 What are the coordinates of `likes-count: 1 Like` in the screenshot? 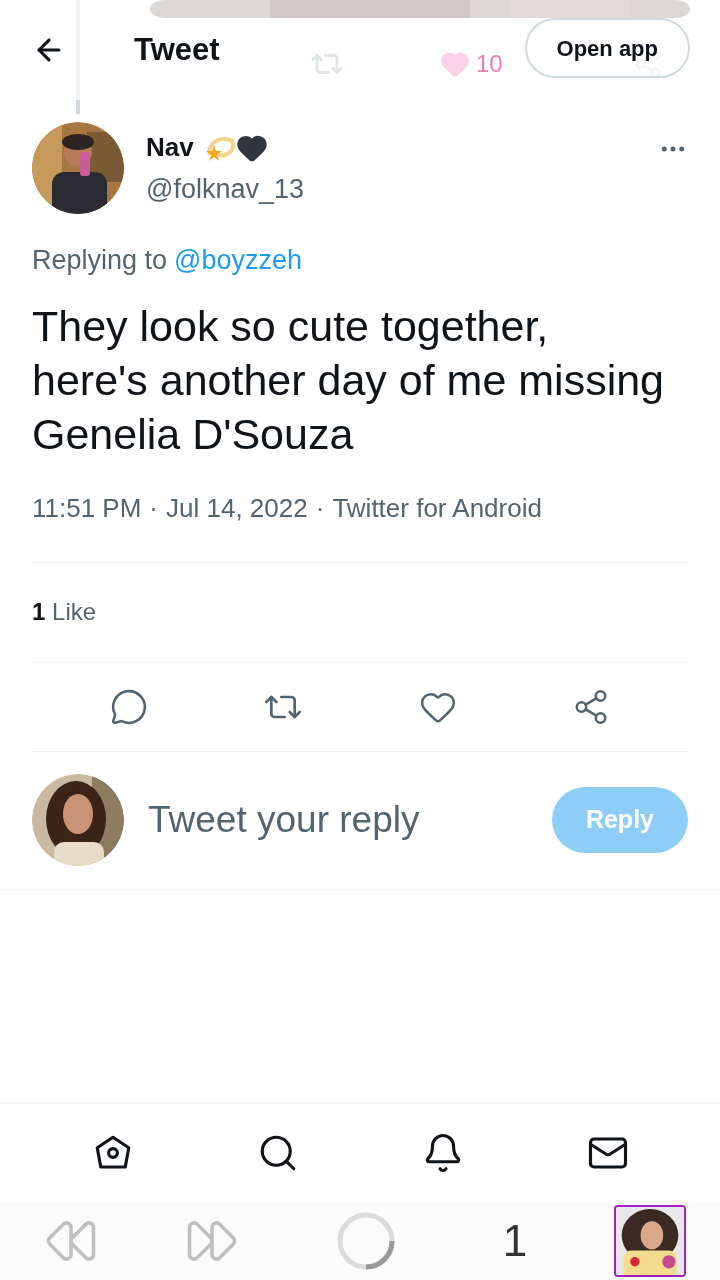 It's located at (64, 612).